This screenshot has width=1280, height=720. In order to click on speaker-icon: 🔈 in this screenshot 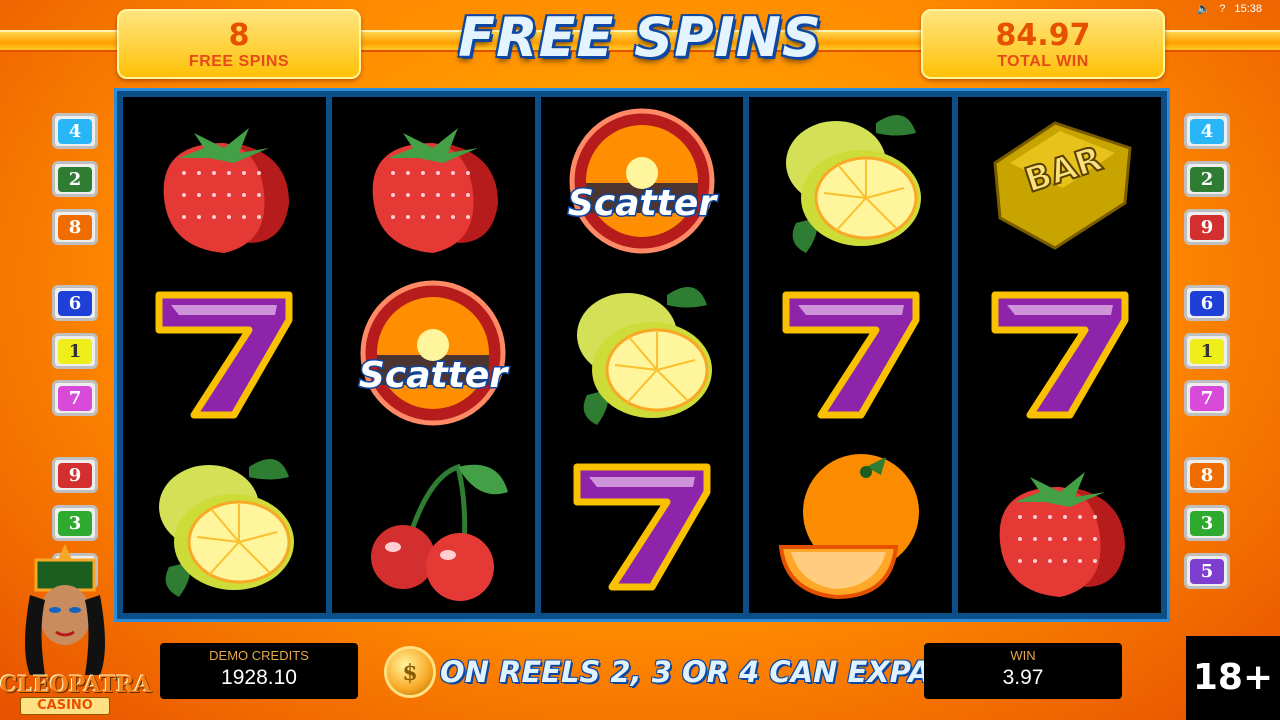, I will do `click(1204, 9)`.